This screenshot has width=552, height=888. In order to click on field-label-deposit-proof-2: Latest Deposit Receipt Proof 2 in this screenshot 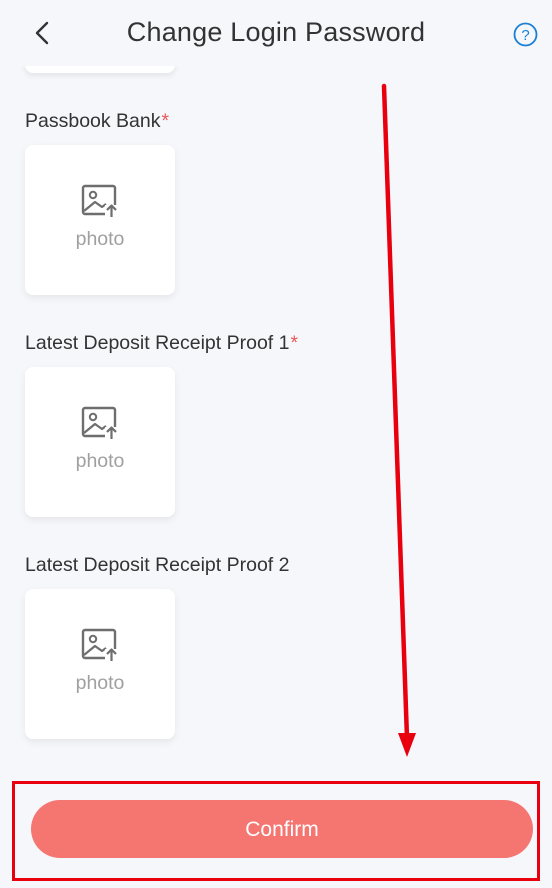, I will do `click(157, 565)`.